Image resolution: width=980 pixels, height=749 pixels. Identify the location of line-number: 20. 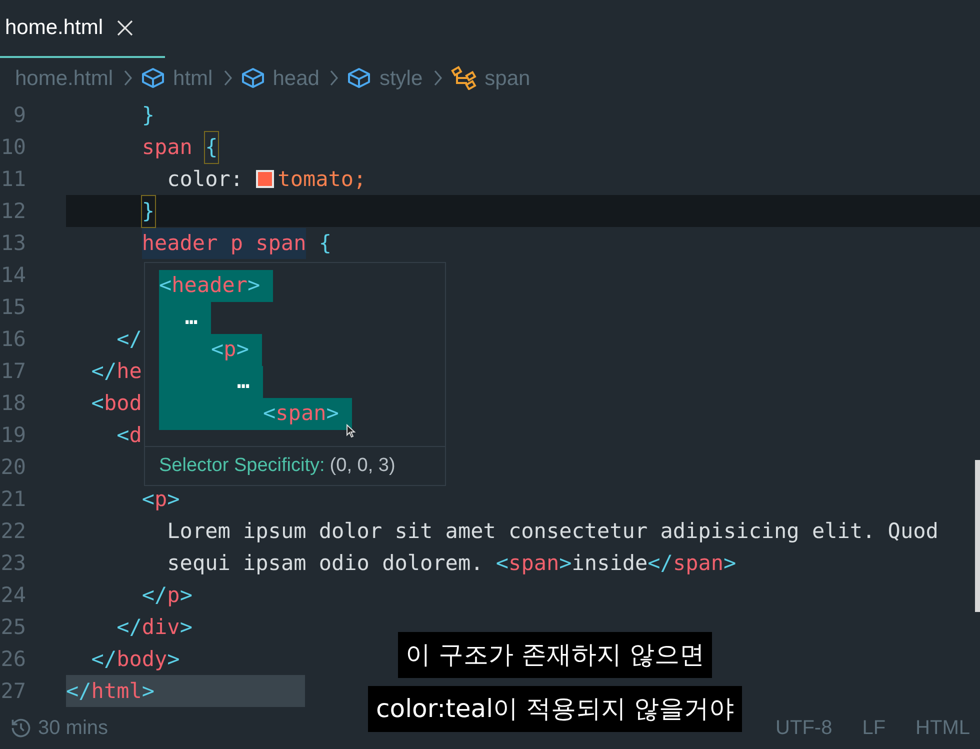
(13, 467).